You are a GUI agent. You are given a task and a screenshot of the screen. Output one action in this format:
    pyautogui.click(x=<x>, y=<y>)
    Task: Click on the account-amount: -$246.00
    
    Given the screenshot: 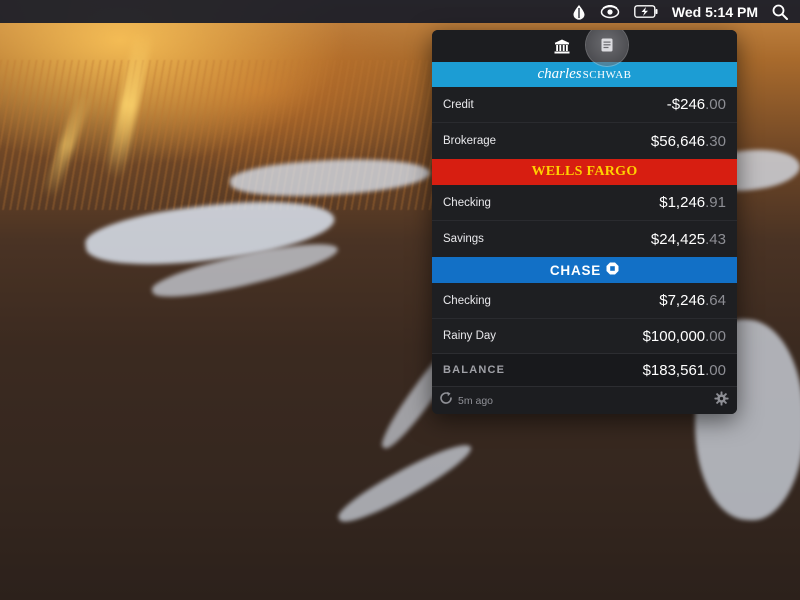 What is the action you would take?
    pyautogui.click(x=696, y=104)
    